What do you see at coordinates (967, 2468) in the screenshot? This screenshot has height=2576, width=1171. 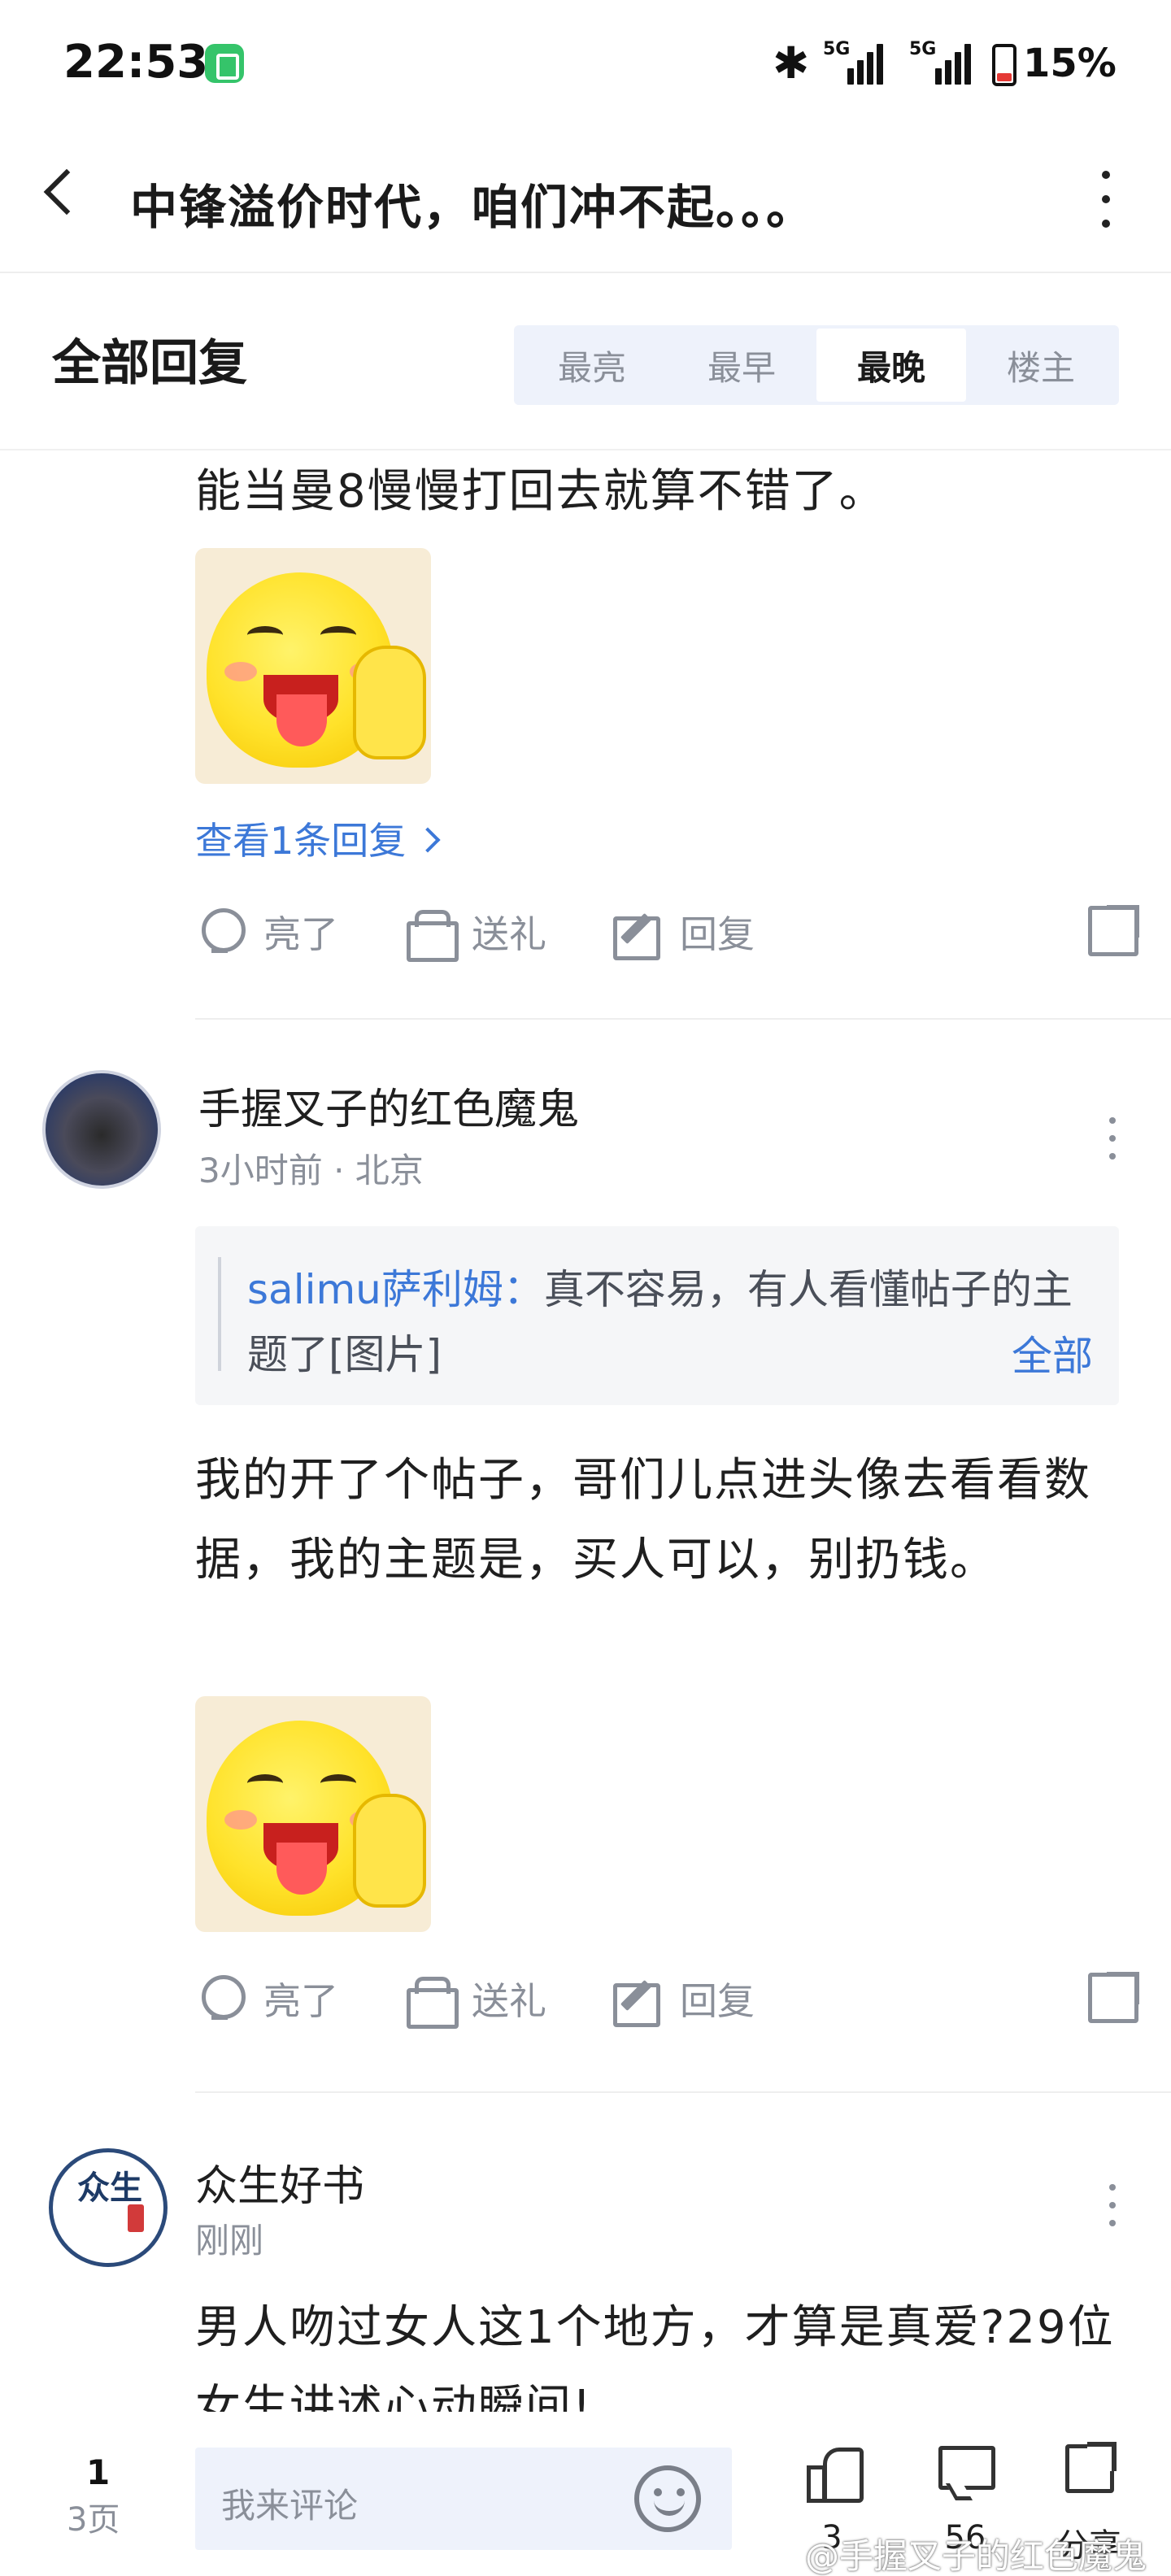 I see `comment-icon` at bounding box center [967, 2468].